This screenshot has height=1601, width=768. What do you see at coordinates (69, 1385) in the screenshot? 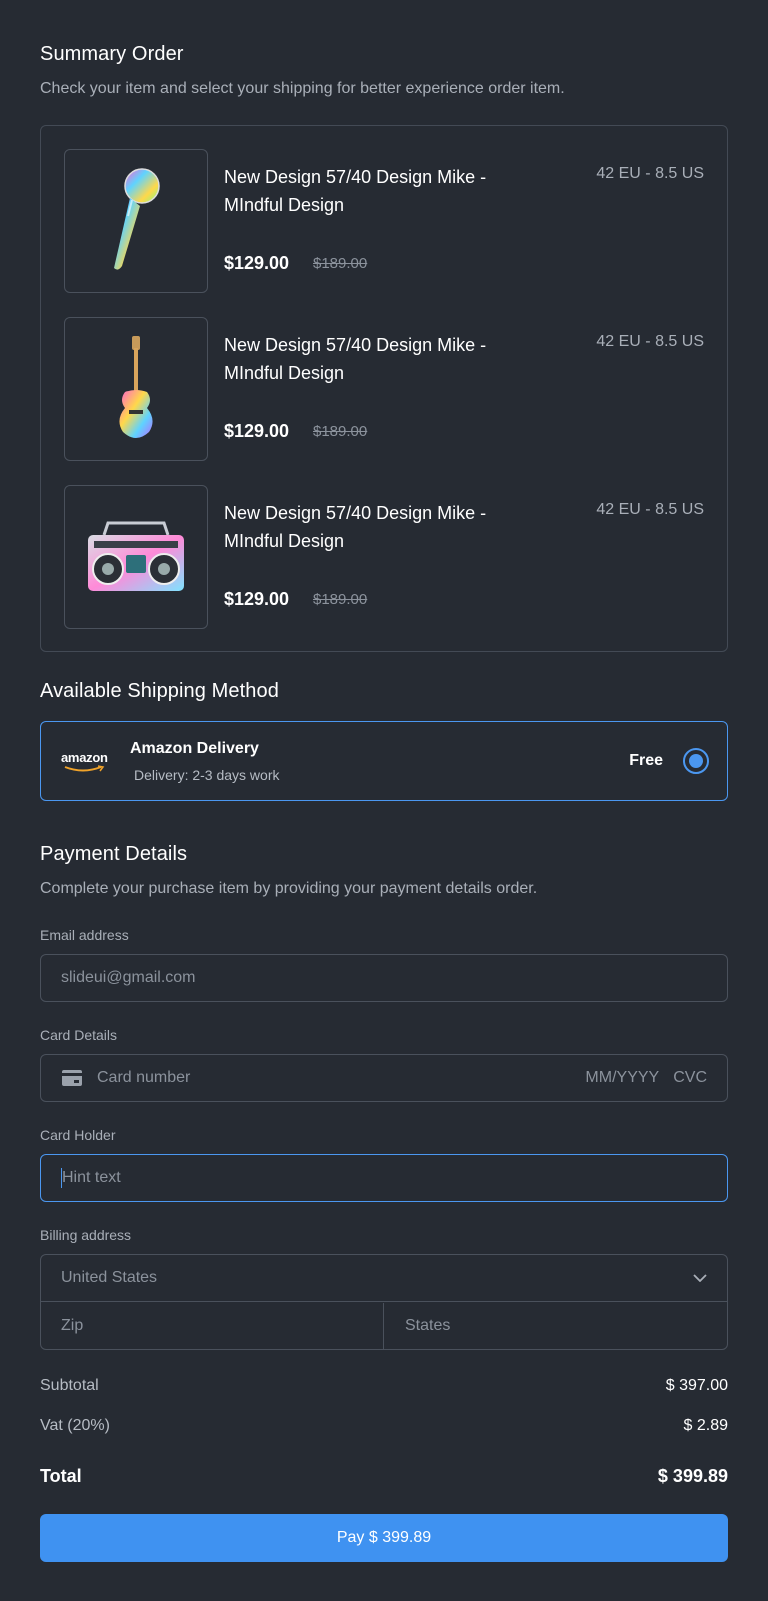
I see `subtotal-label: Subtotal` at bounding box center [69, 1385].